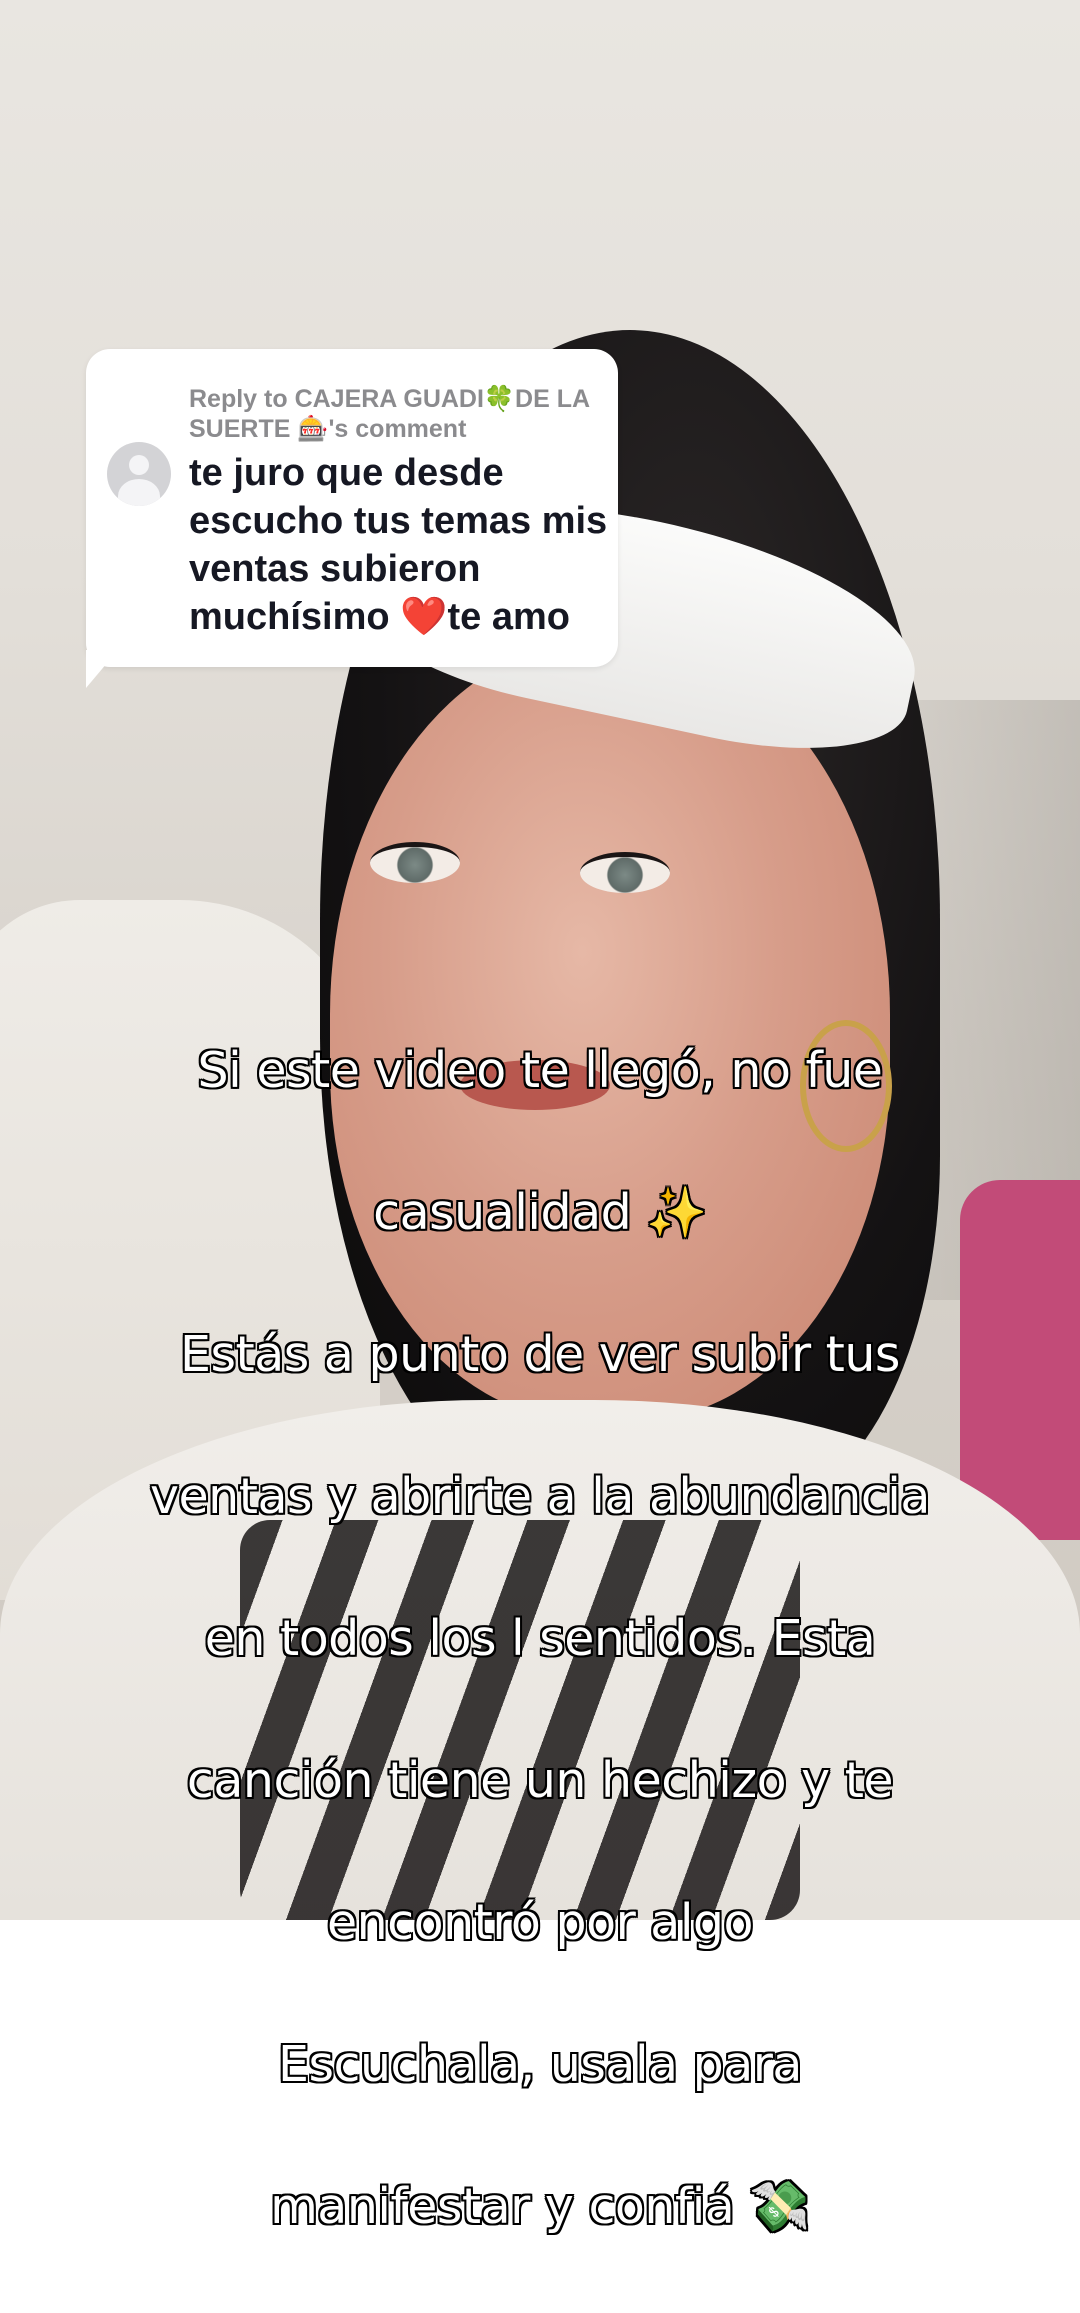 This screenshot has width=1080, height=2313. I want to click on caption-line: ventas y abrirte a la abundancia, so click(540, 1496).